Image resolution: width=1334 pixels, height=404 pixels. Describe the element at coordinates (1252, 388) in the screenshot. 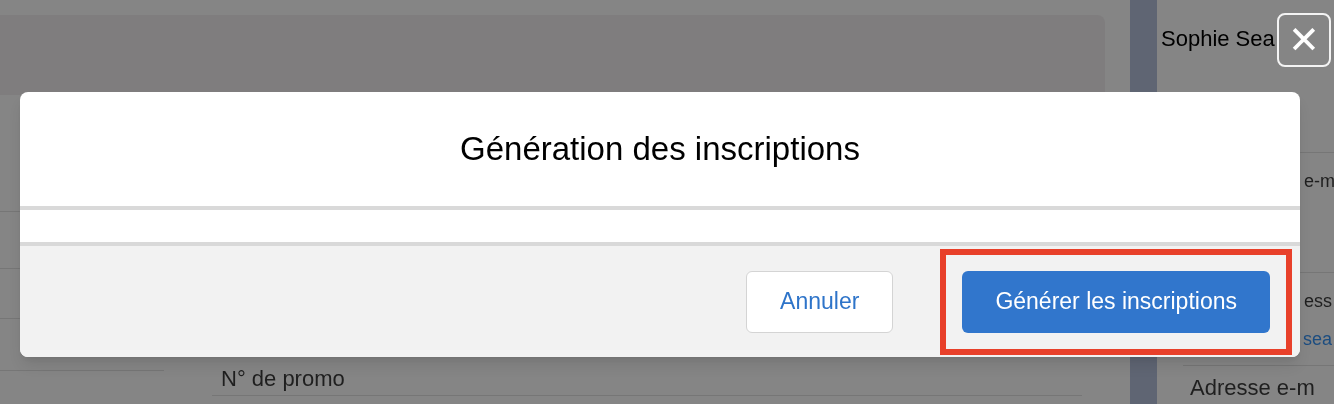

I see `field-label: Adresse e-m` at that location.